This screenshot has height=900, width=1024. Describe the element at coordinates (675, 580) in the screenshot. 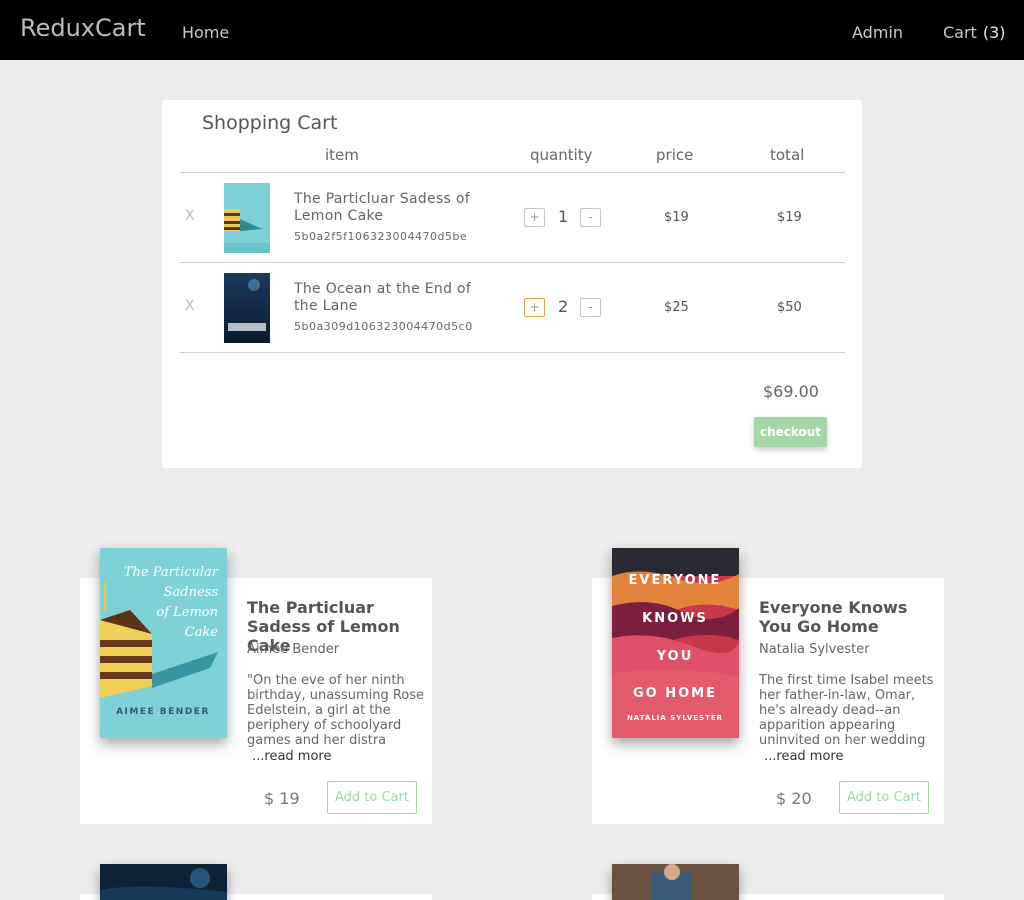

I see `svg-text: EVERYONE` at that location.